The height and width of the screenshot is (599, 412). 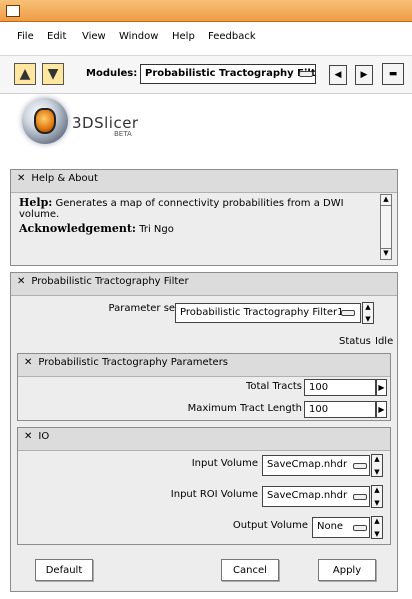 I want to click on io-panel-header: ✕ IO, so click(x=204, y=439).